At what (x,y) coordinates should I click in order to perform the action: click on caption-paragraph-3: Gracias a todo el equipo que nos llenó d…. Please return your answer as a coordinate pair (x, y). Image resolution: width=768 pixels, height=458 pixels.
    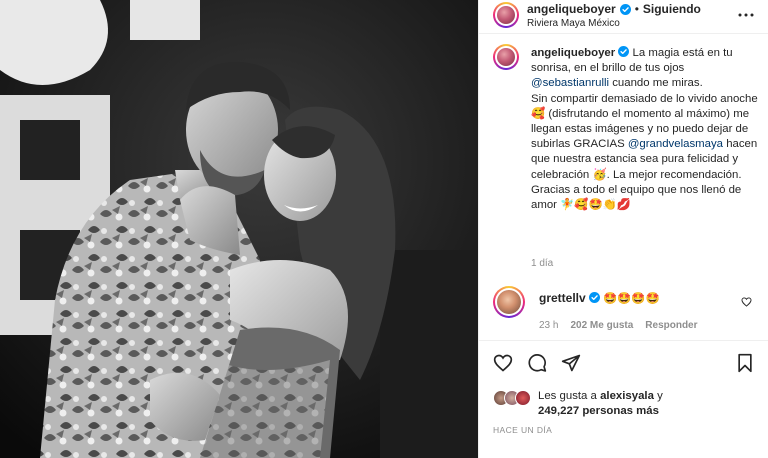
    Looking at the image, I should click on (645, 198).